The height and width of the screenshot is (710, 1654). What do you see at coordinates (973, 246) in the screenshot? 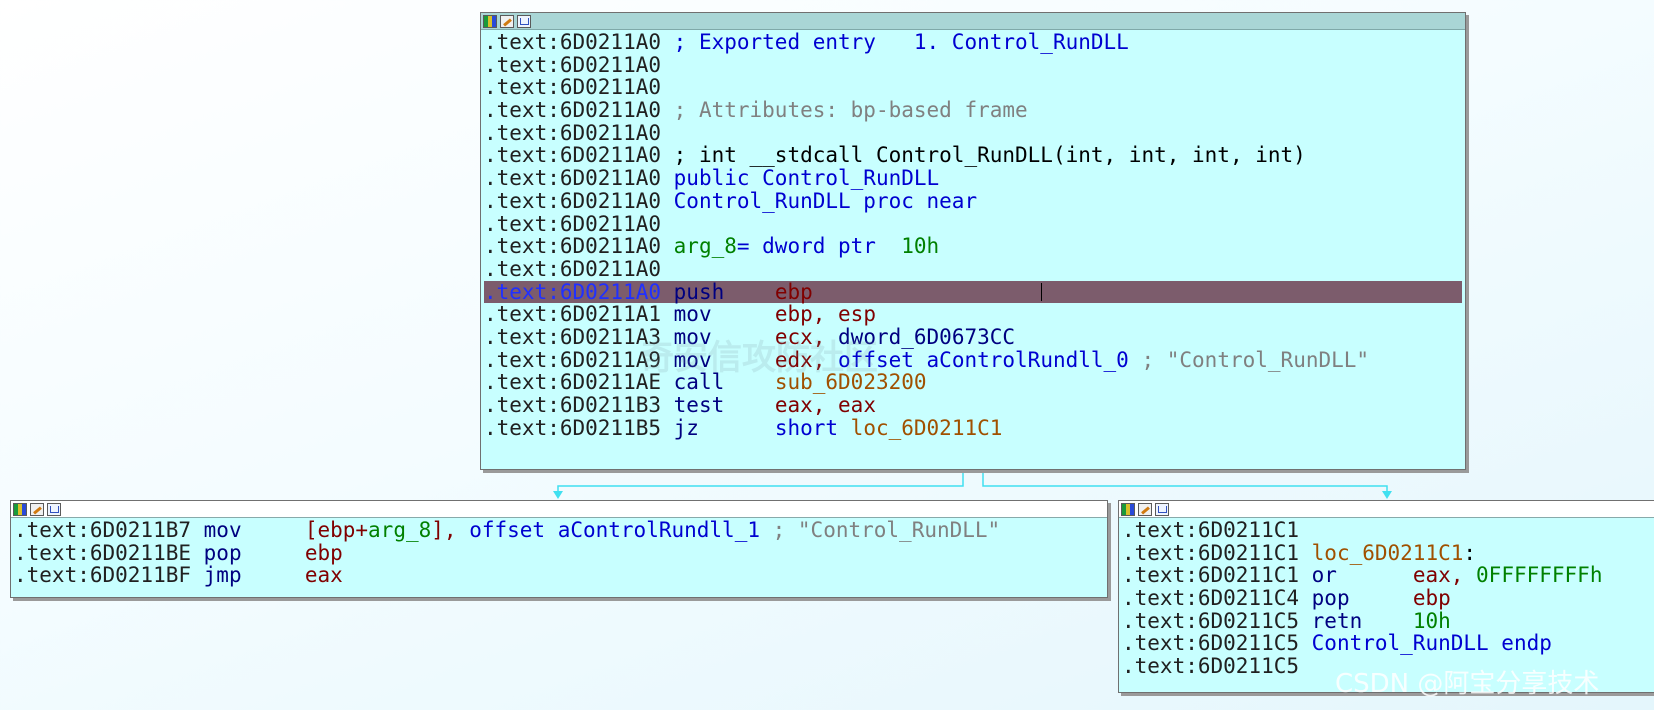
I see `code-line: .text:6D0211A0 arg_8= dword ptr 10h` at bounding box center [973, 246].